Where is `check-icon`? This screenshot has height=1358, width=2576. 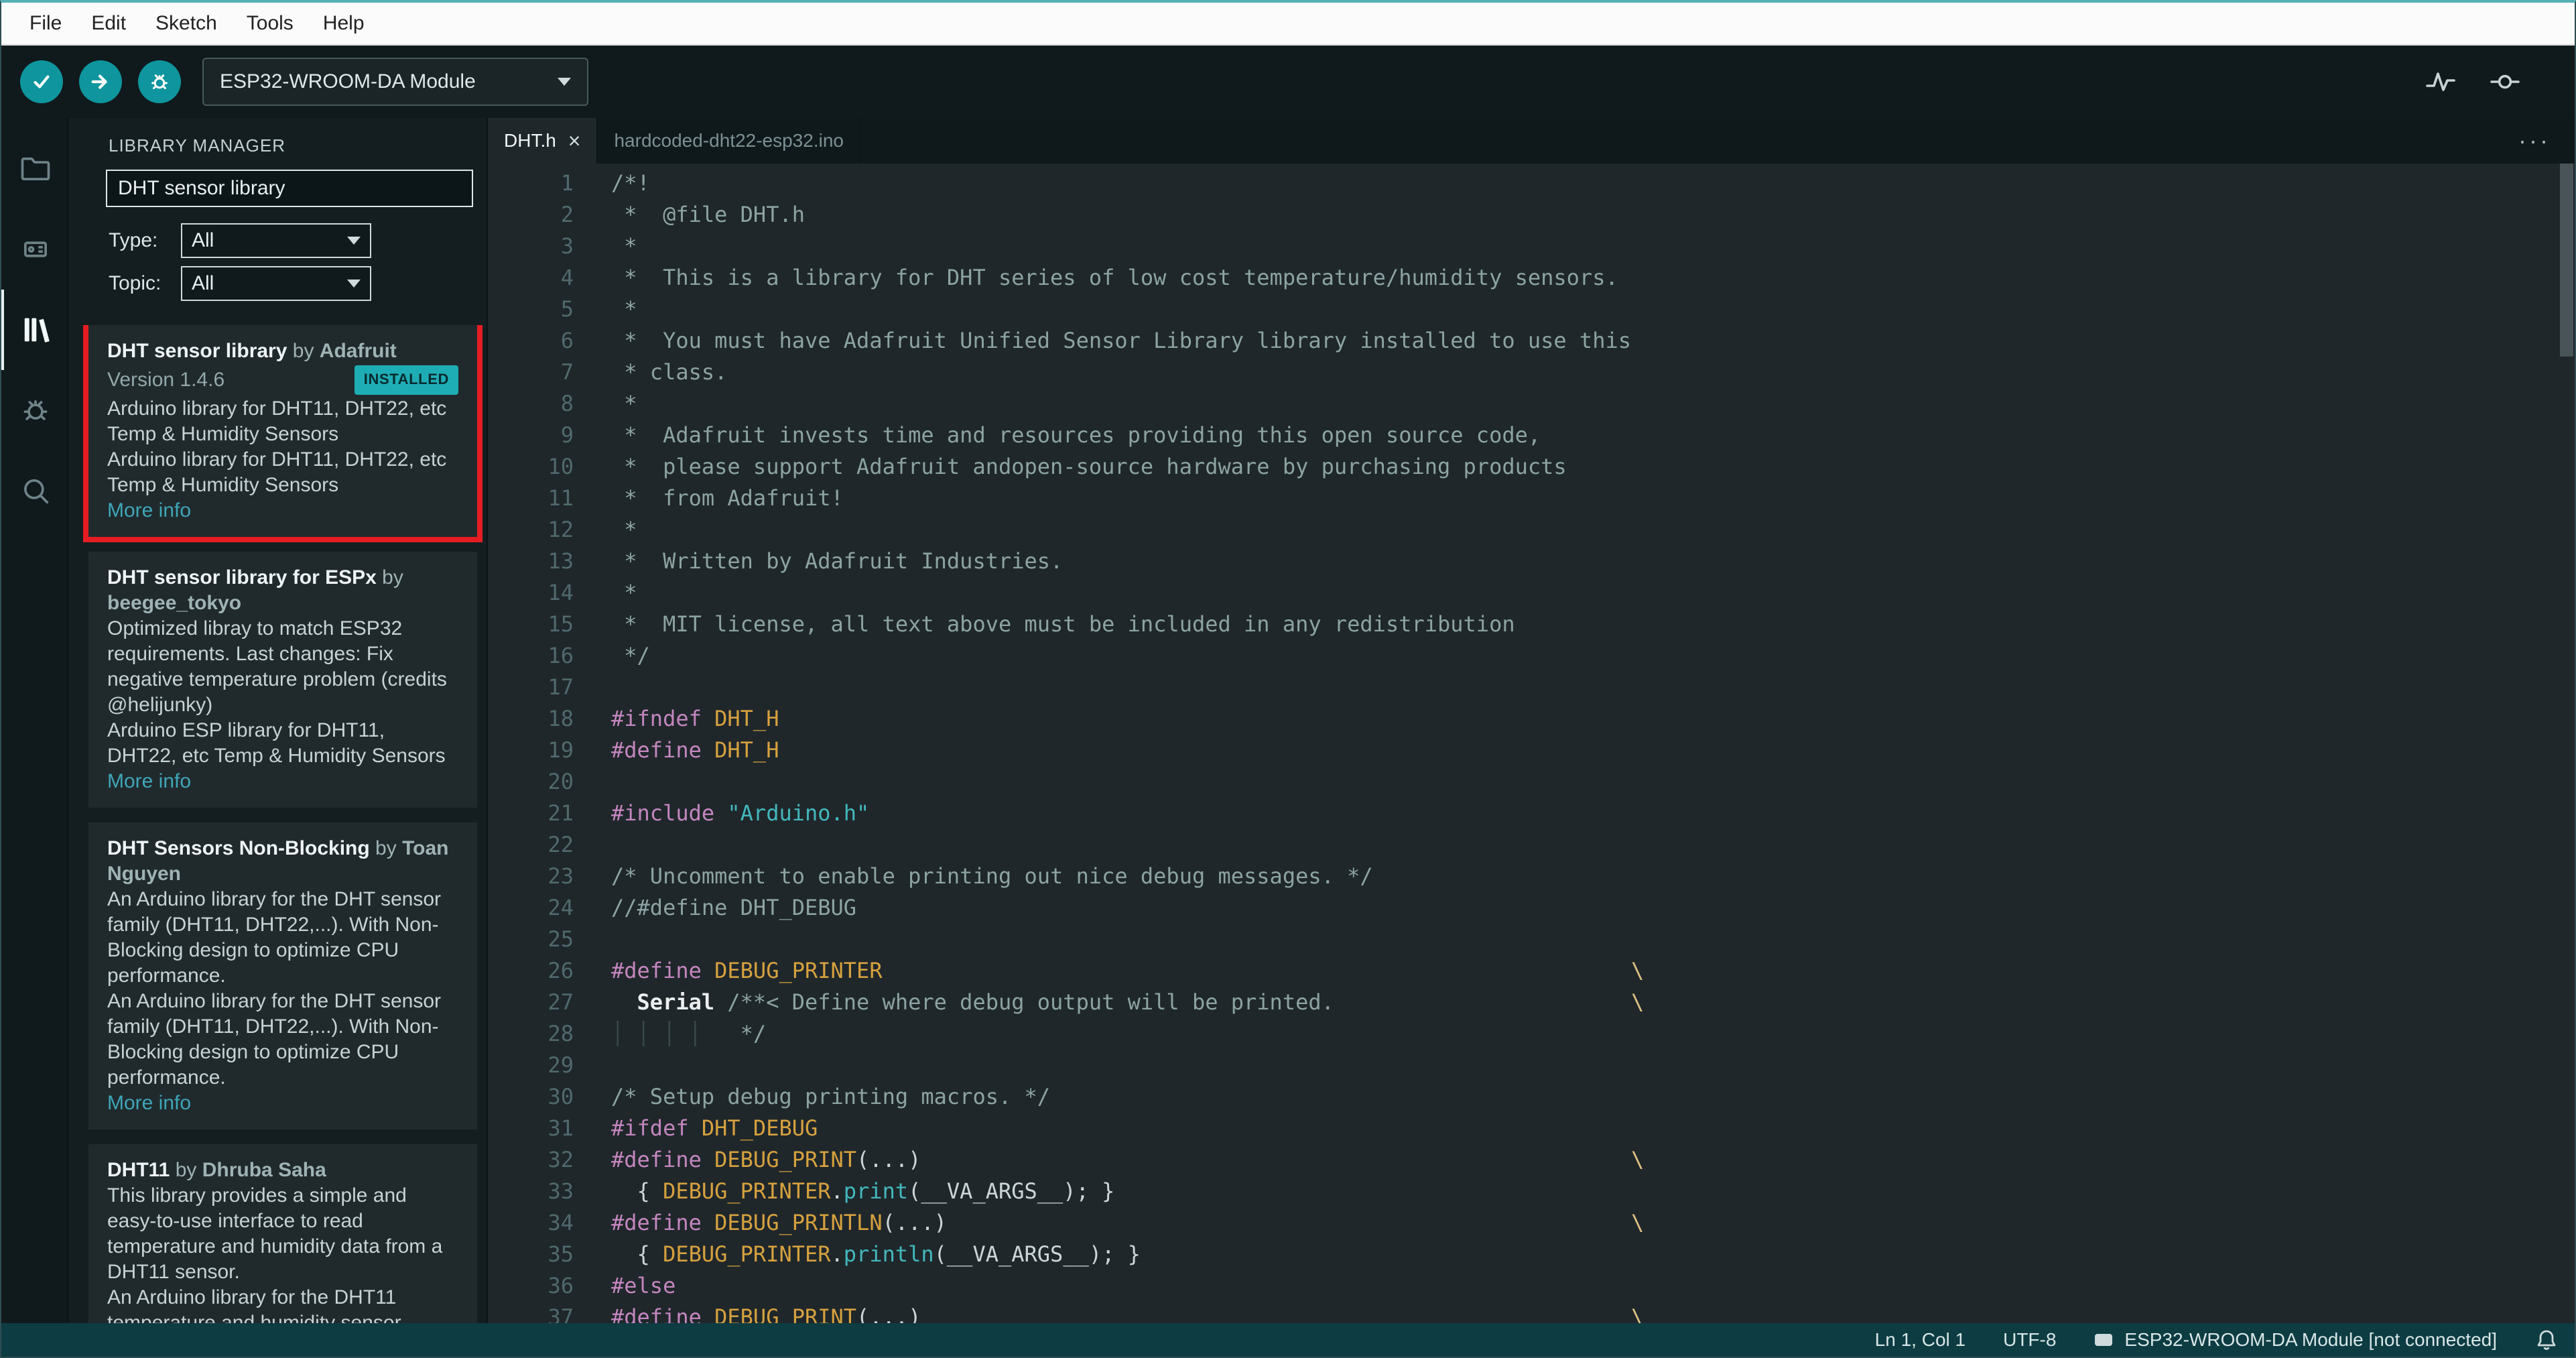
check-icon is located at coordinates (42, 81).